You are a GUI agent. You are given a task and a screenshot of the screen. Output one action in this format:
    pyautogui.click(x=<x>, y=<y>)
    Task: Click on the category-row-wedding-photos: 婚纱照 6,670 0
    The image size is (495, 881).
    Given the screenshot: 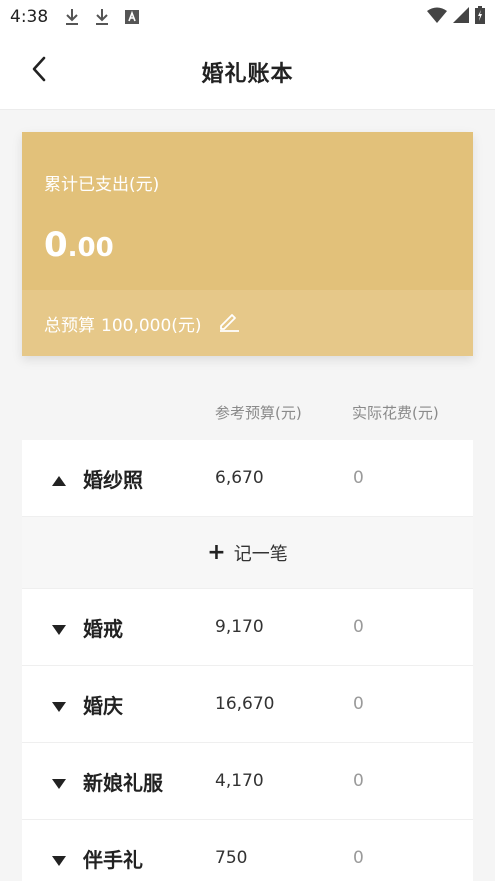 What is the action you would take?
    pyautogui.click(x=247, y=478)
    